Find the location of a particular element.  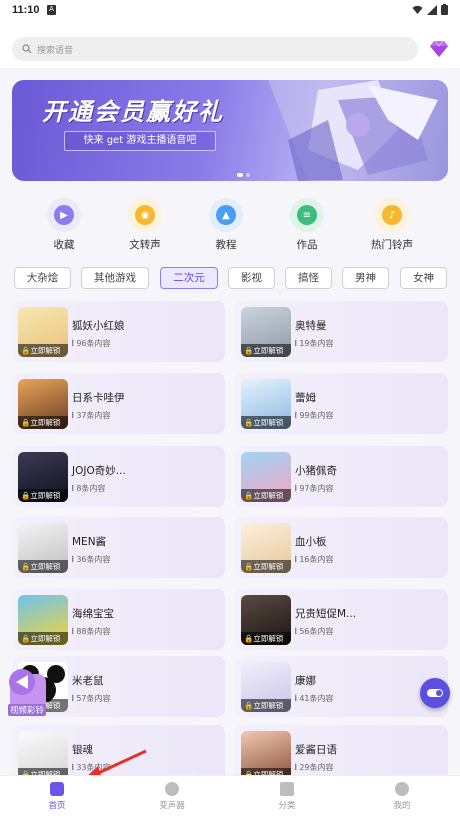

top-bar: 搜索语音 is located at coordinates (230, 45).